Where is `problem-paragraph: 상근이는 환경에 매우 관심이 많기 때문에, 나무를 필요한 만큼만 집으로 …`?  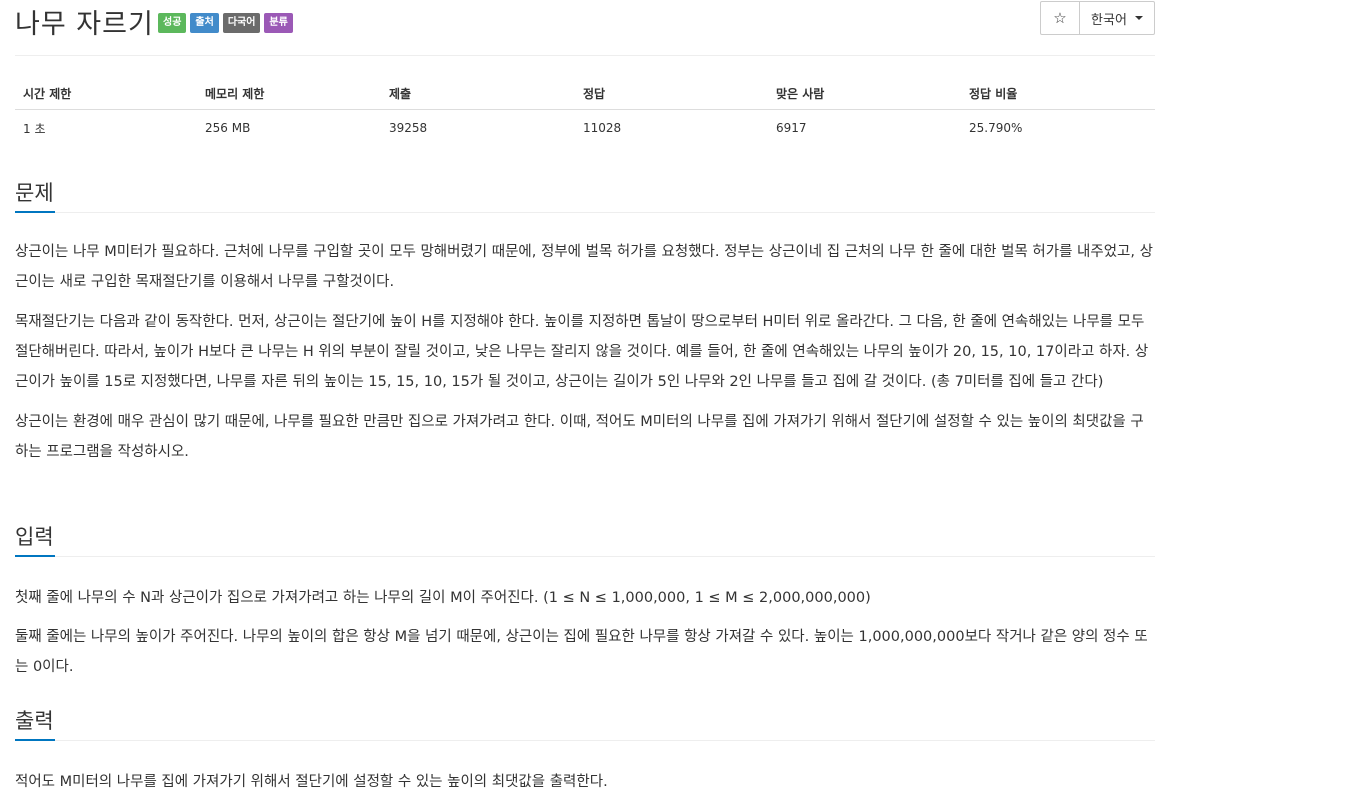 problem-paragraph: 상근이는 환경에 매우 관심이 많기 때문에, 나무를 필요한 만큼만 집으로 … is located at coordinates (579, 437).